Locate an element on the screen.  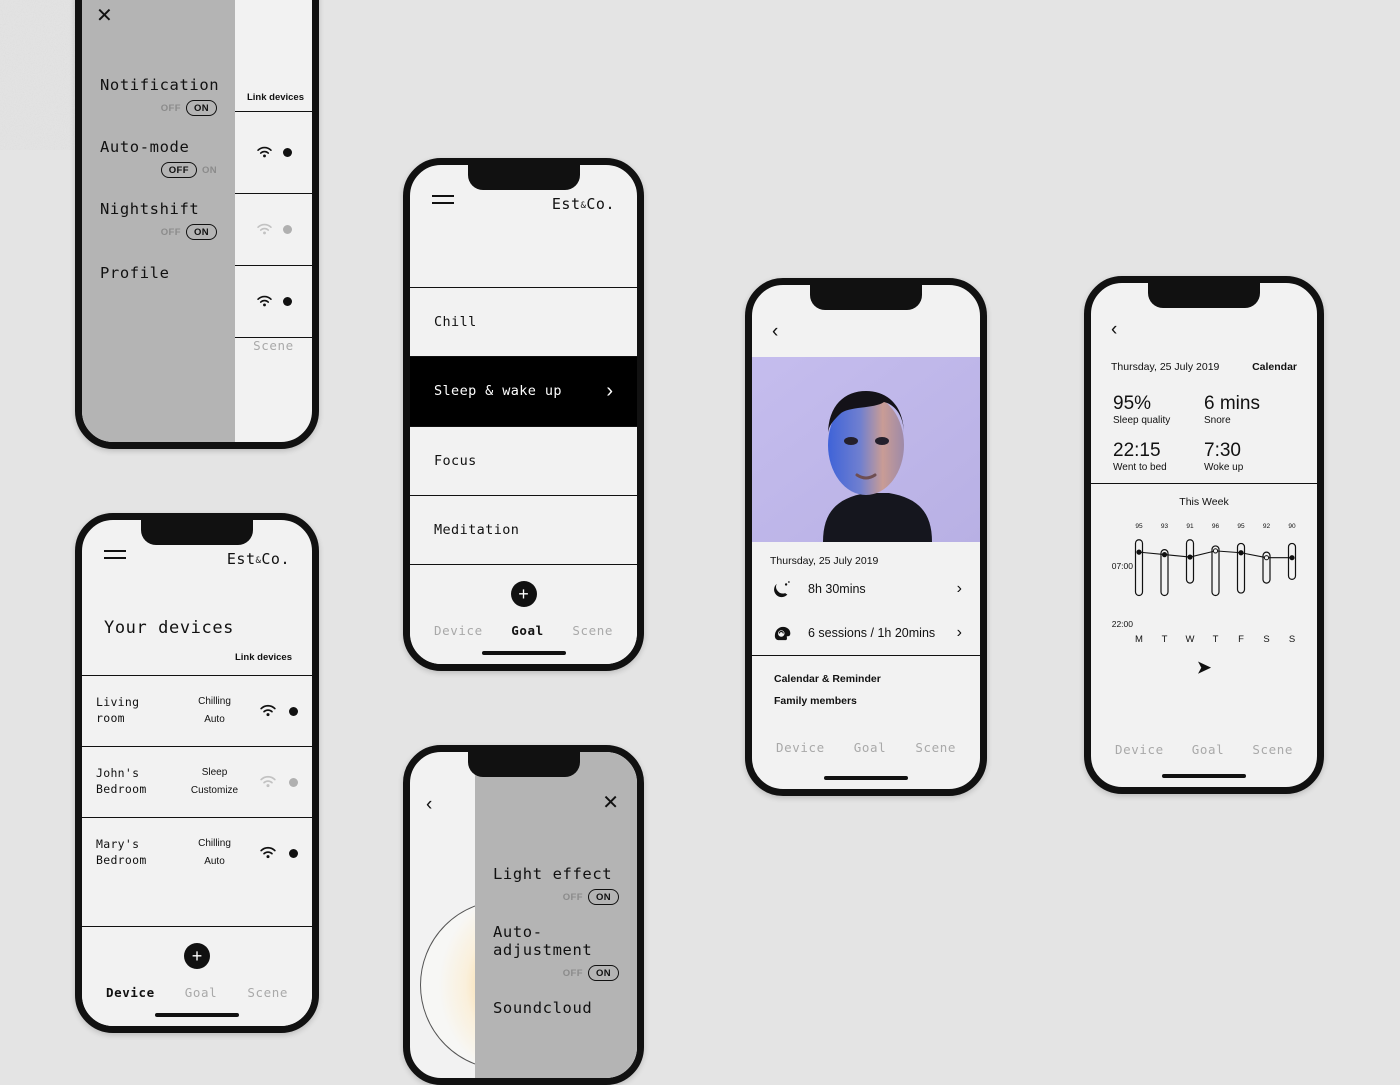
device-row-johns-bedroom: John's Bedroom Sleep Customize is located at coordinates (197, 781).